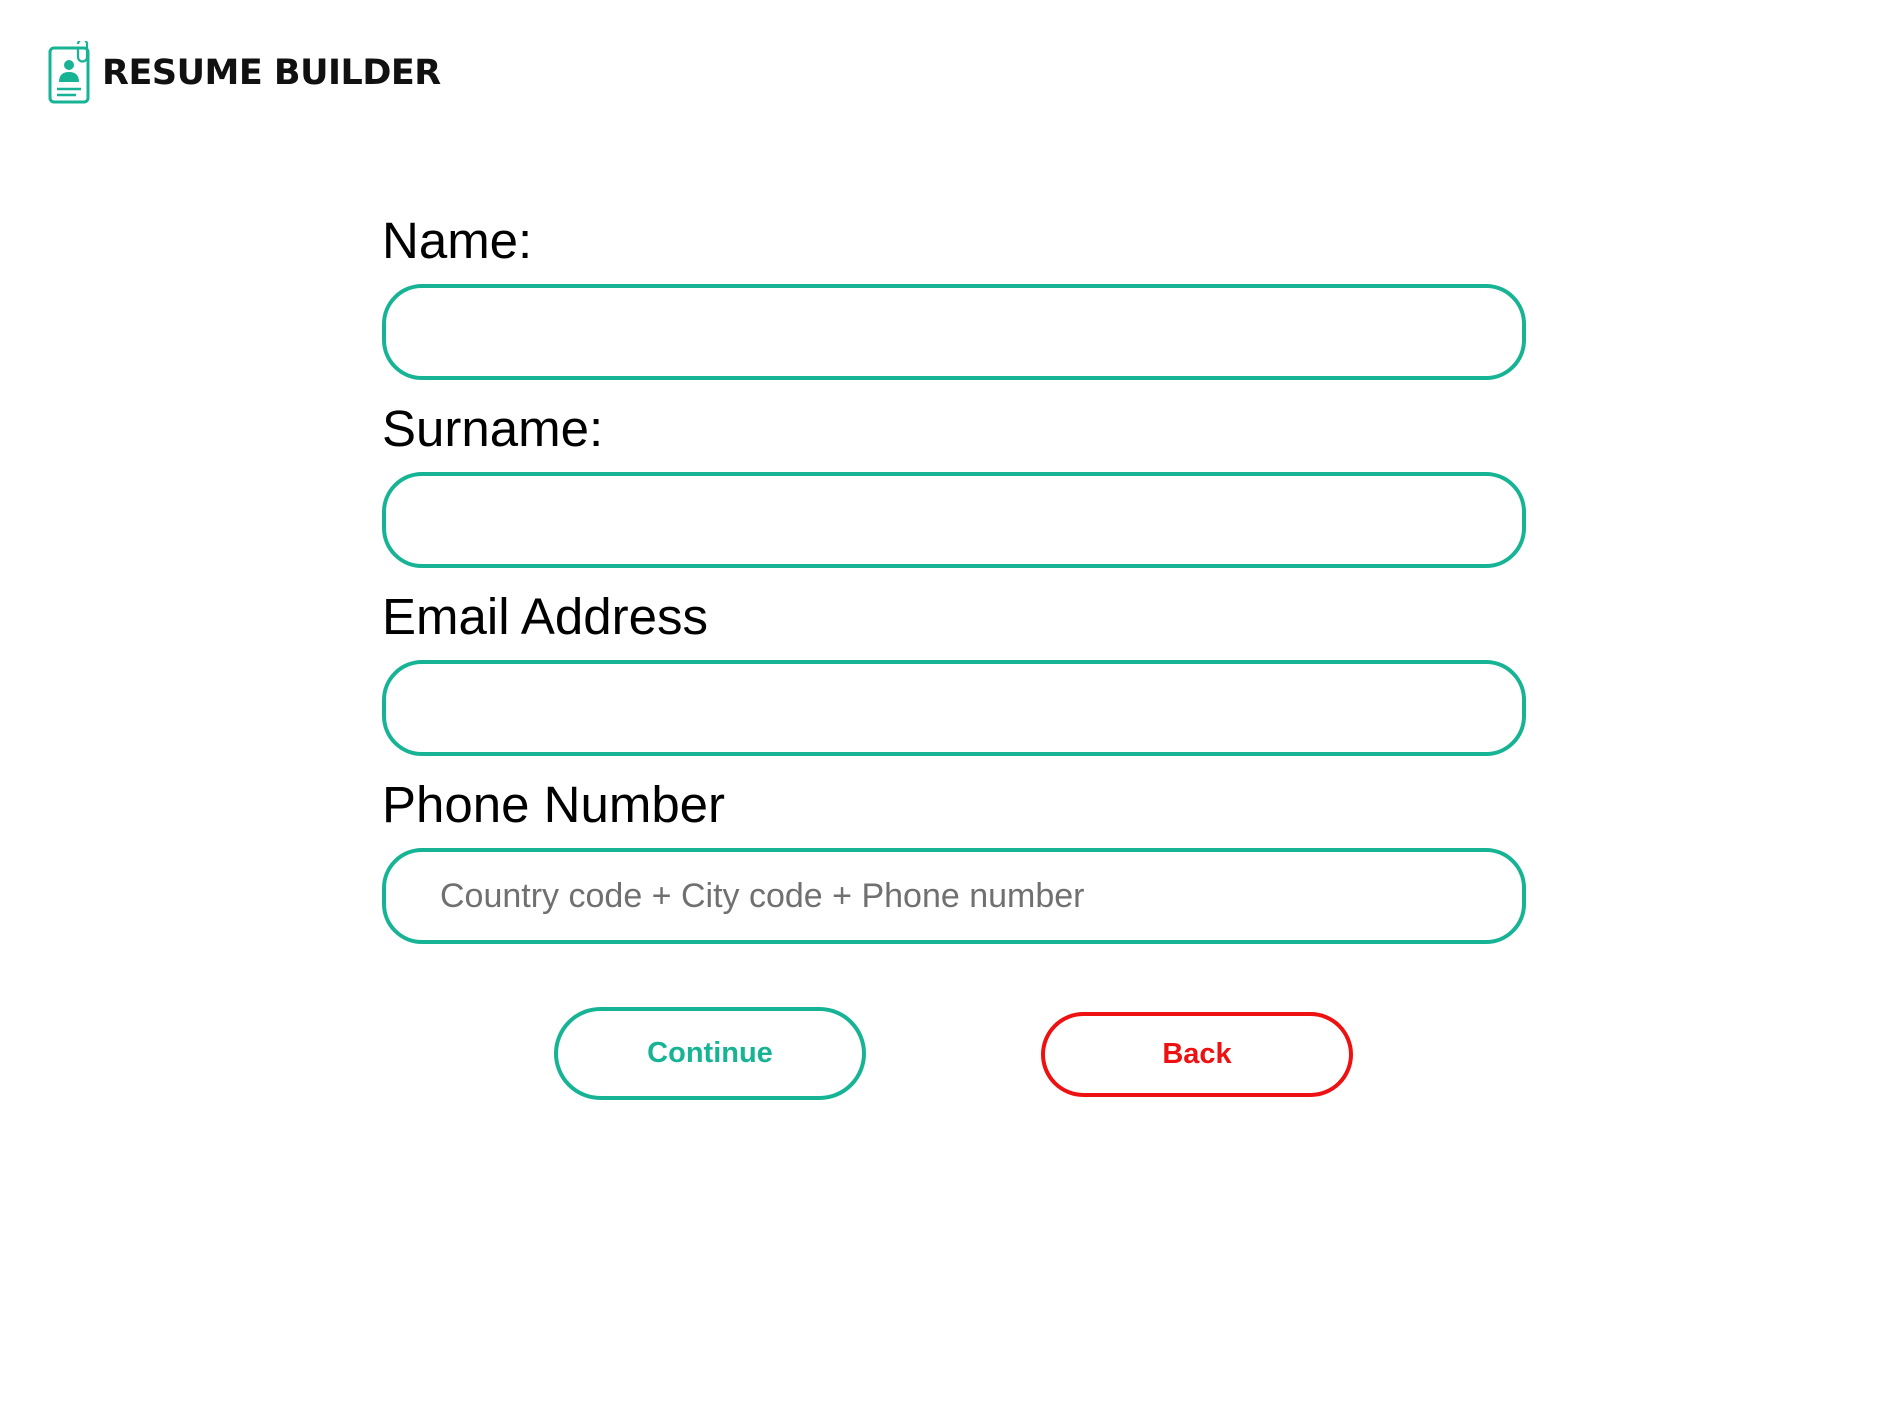 This screenshot has height=1417, width=1890. Describe the element at coordinates (710, 1053) in the screenshot. I see `continue-button: Continue` at that location.